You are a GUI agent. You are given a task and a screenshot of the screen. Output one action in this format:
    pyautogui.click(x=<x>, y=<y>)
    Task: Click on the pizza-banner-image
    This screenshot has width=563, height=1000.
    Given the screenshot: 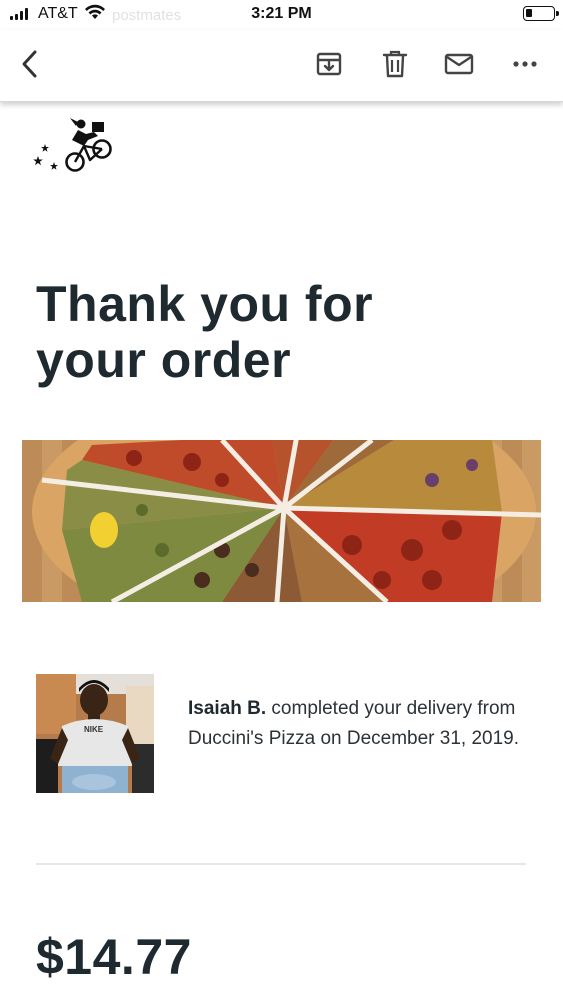 What is the action you would take?
    pyautogui.click(x=281, y=521)
    